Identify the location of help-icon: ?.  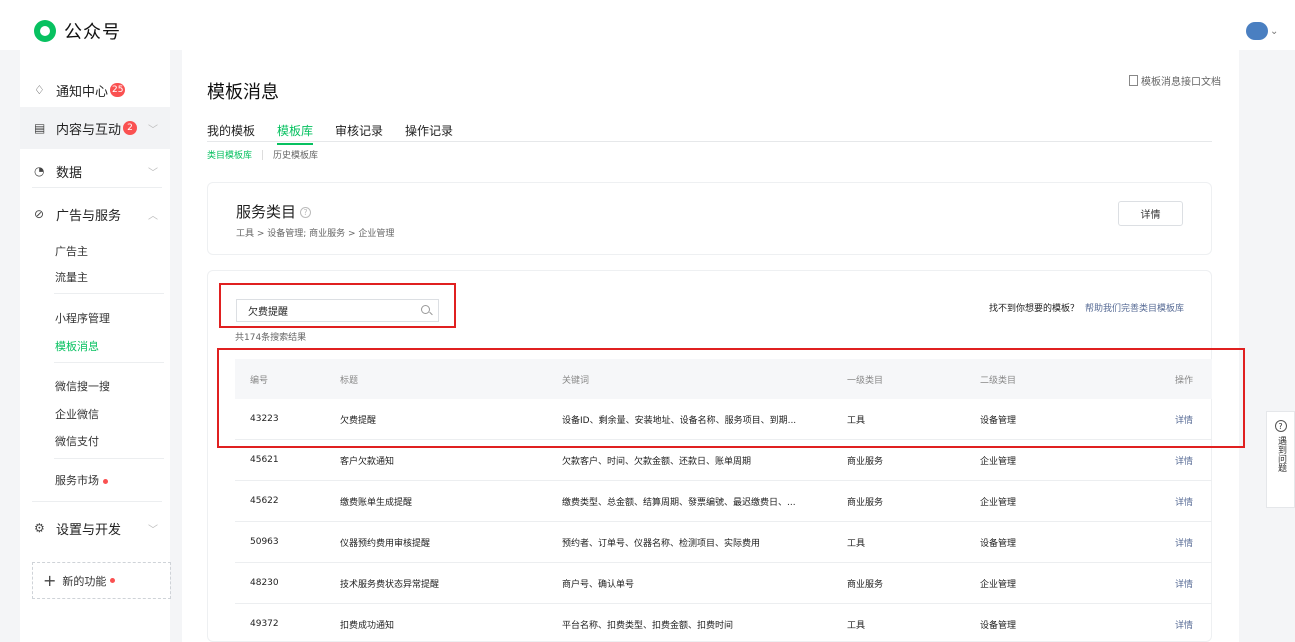
(306, 212).